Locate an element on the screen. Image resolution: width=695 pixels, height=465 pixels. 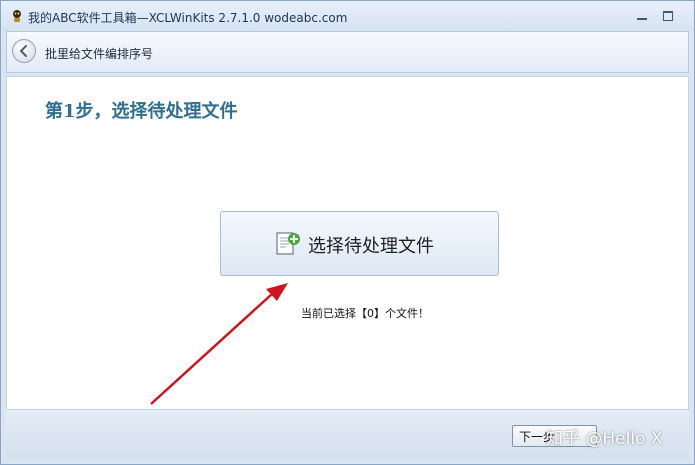
app-mascot-icon is located at coordinates (17, 16).